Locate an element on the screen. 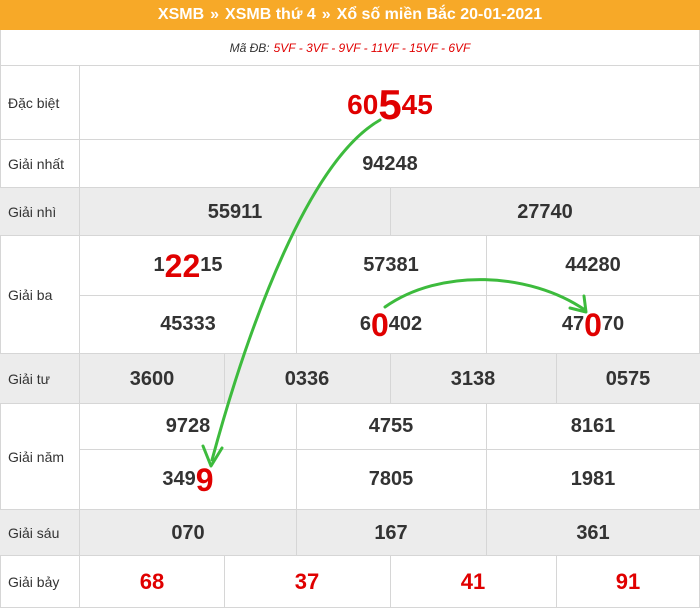 This screenshot has width=700, height=608. prize-value: 1 22 15 is located at coordinates (188, 265).